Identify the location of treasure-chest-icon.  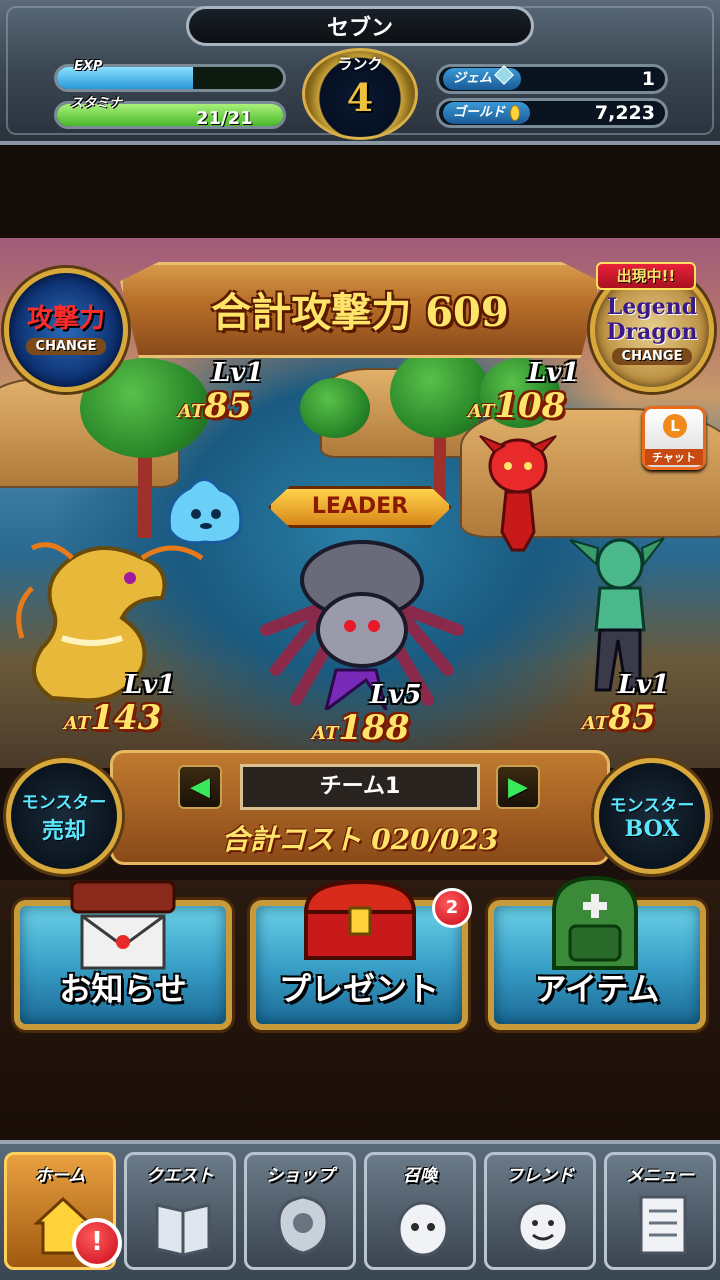
(360, 919).